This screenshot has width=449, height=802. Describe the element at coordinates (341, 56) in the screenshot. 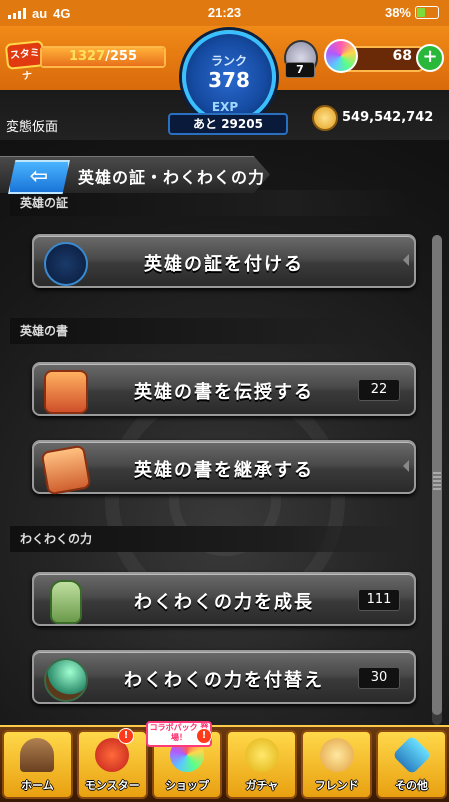

I see `orb-icon` at that location.